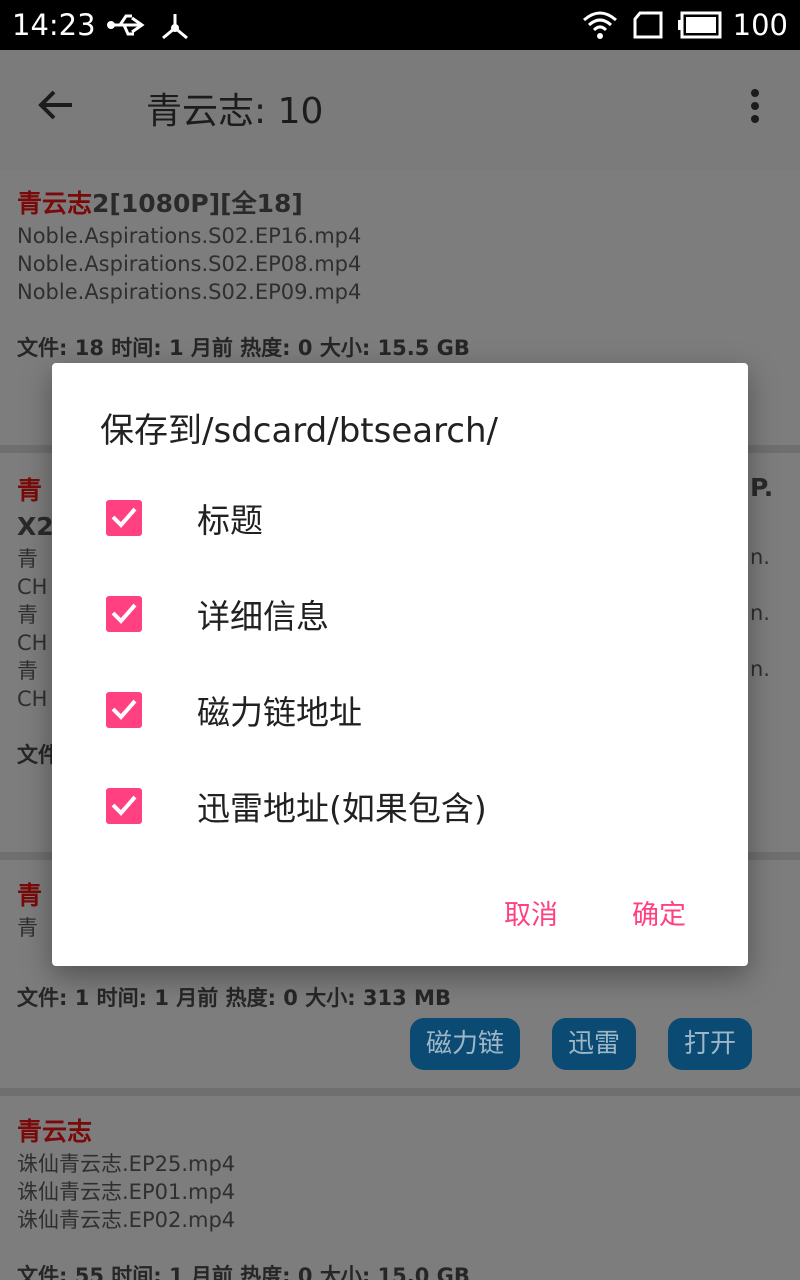 Image resolution: width=800 pixels, height=1280 pixels. What do you see at coordinates (243, 348) in the screenshot?
I see `result-meta: 文件: 18 时间: 1 月前 热度: 0 大小: 15.5 GB` at bounding box center [243, 348].